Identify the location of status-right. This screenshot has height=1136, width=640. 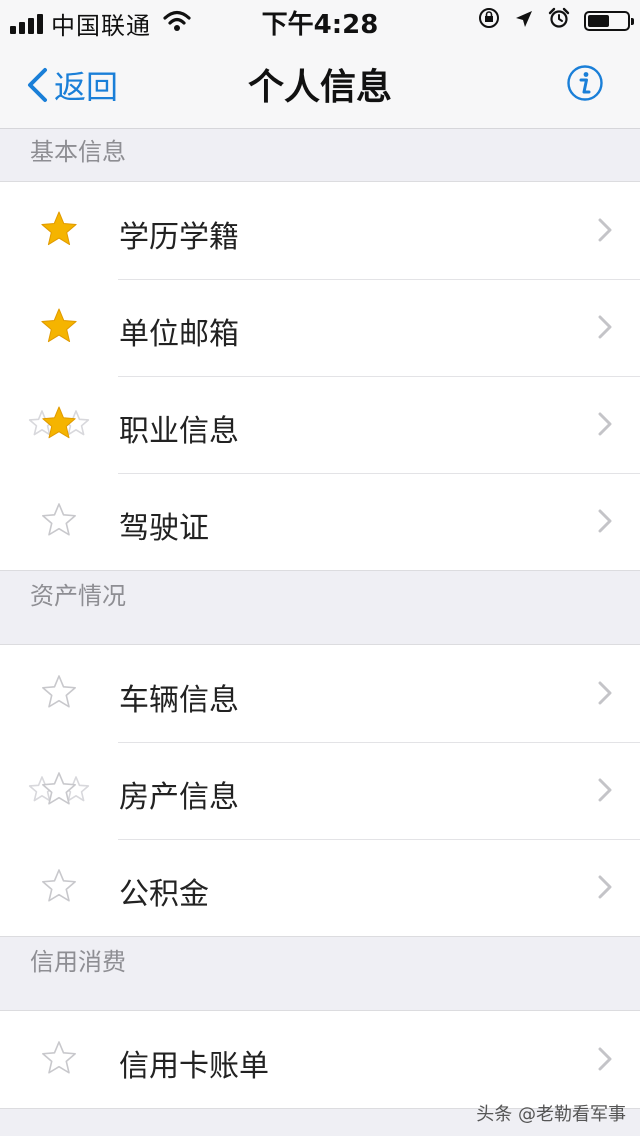
(556, 21).